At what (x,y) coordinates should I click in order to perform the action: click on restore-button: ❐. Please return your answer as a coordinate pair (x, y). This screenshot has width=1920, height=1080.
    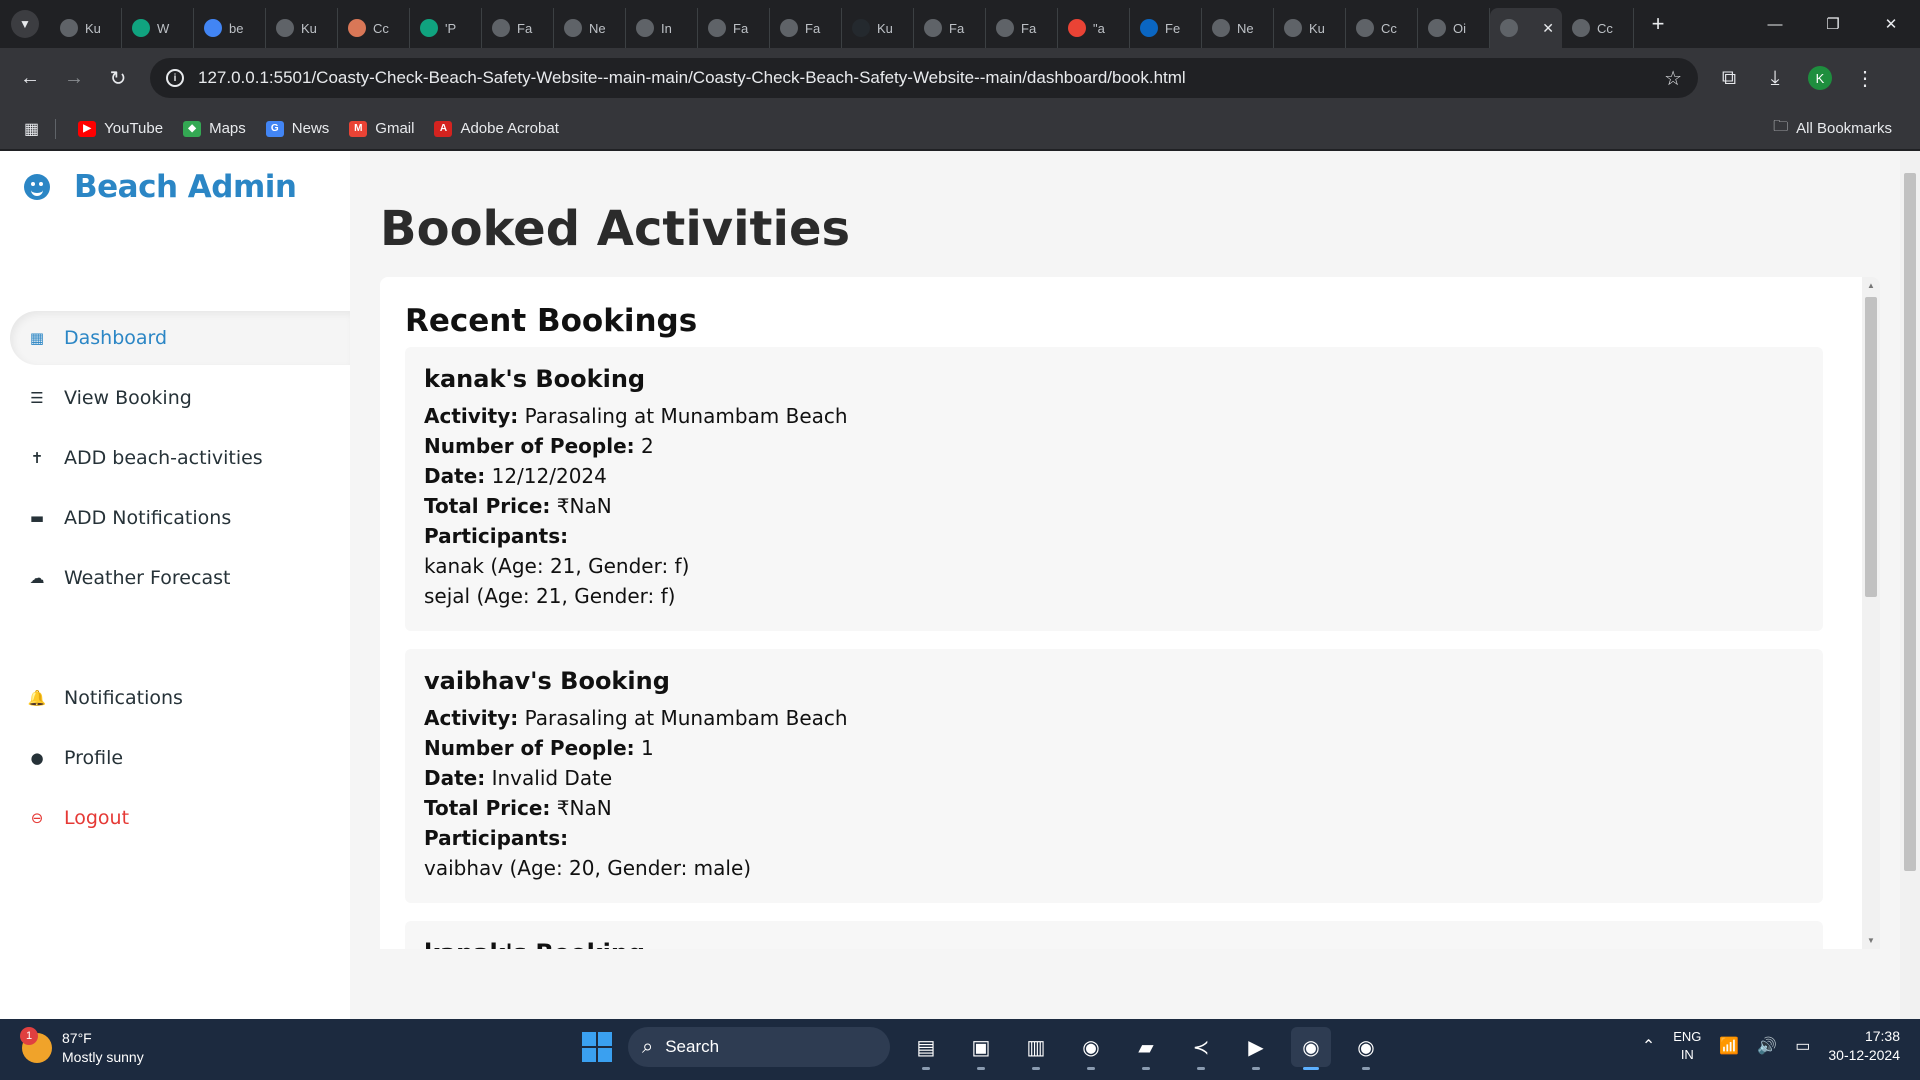
    Looking at the image, I should click on (1833, 24).